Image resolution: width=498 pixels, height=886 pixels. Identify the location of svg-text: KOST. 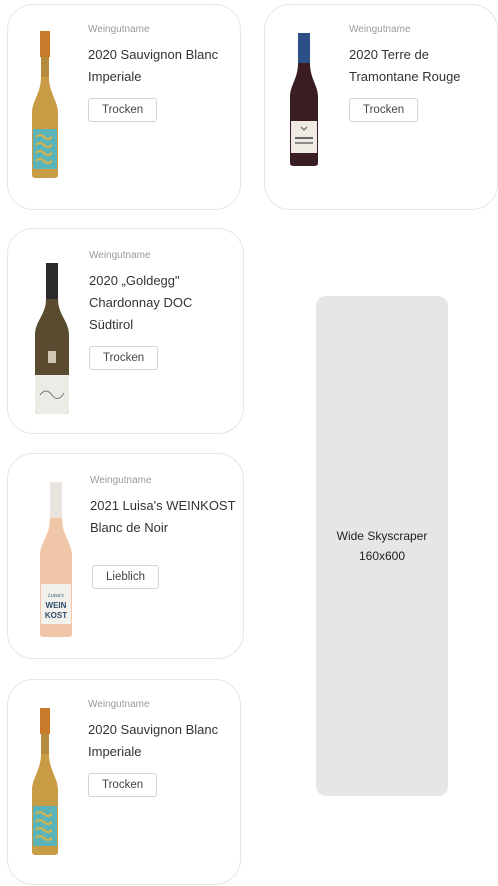
(56, 615).